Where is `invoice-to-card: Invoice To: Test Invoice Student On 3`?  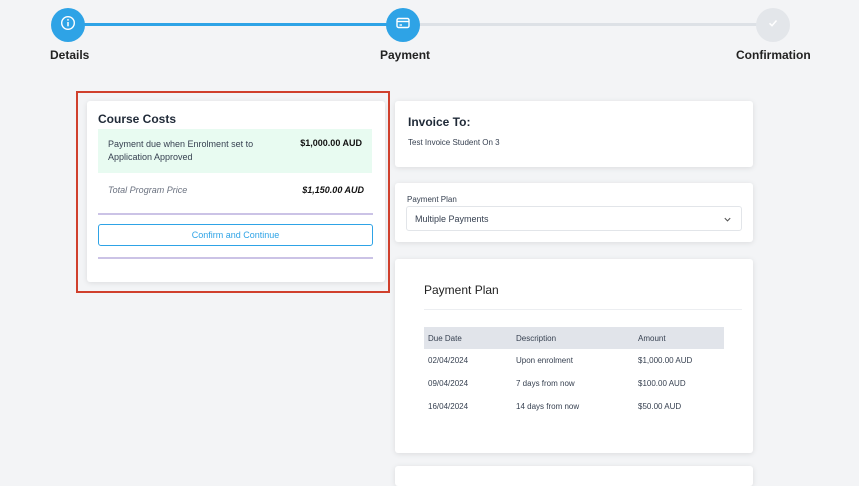 invoice-to-card: Invoice To: Test Invoice Student On 3 is located at coordinates (574, 134).